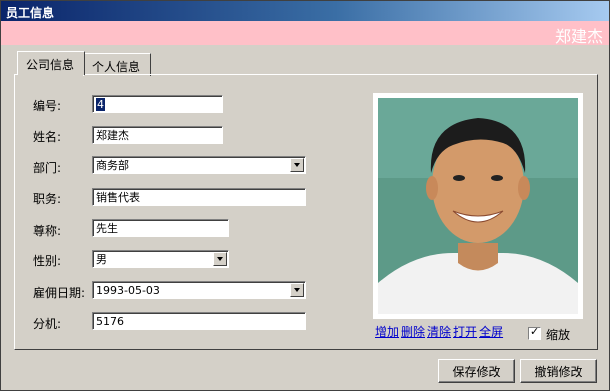 Image resolution: width=610 pixels, height=391 pixels. Describe the element at coordinates (47, 168) in the screenshot. I see `department-label: 部门:` at that location.